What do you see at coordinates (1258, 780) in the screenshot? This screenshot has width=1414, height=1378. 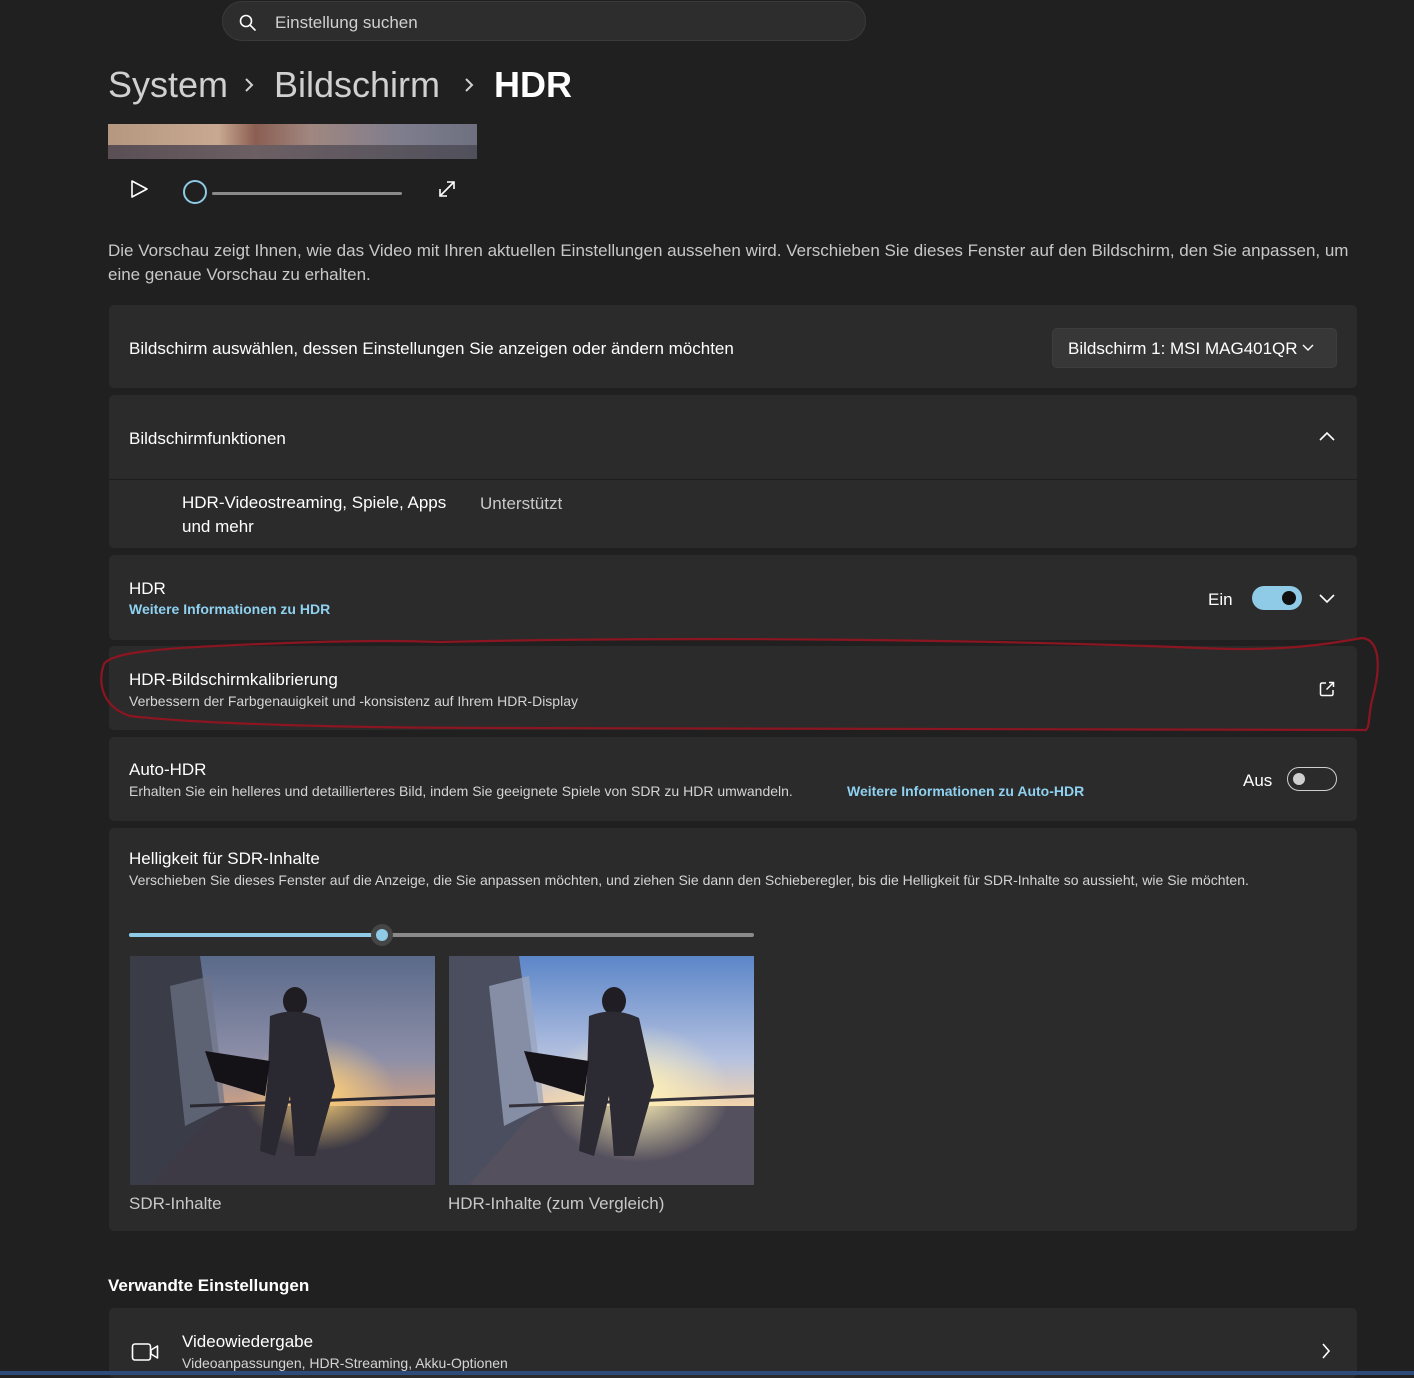 I see `auto-hdr-state-label: Aus` at bounding box center [1258, 780].